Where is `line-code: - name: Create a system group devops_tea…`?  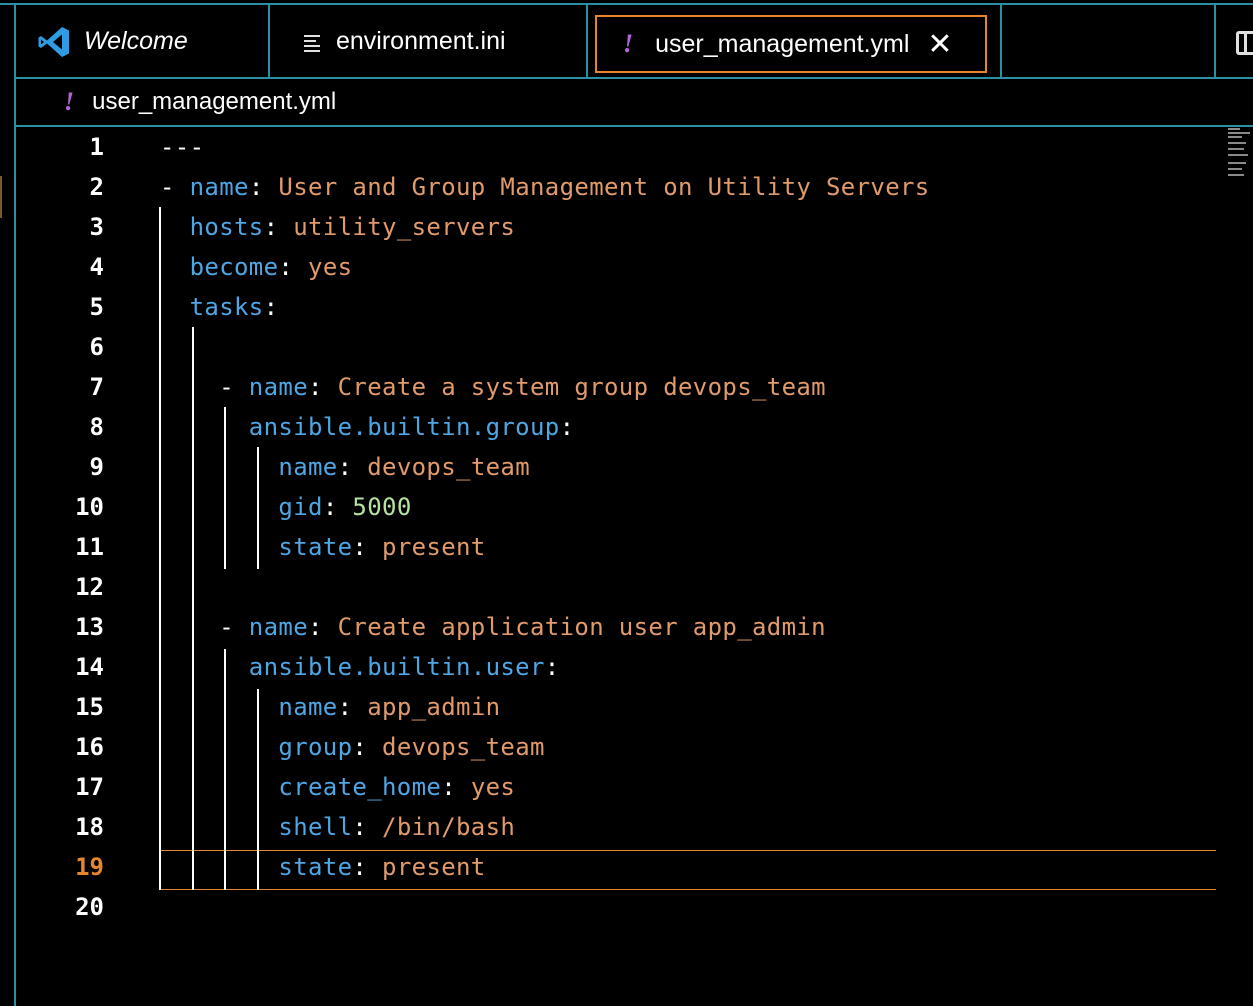 line-code: - name: Create a system group devops_tea… is located at coordinates (493, 387).